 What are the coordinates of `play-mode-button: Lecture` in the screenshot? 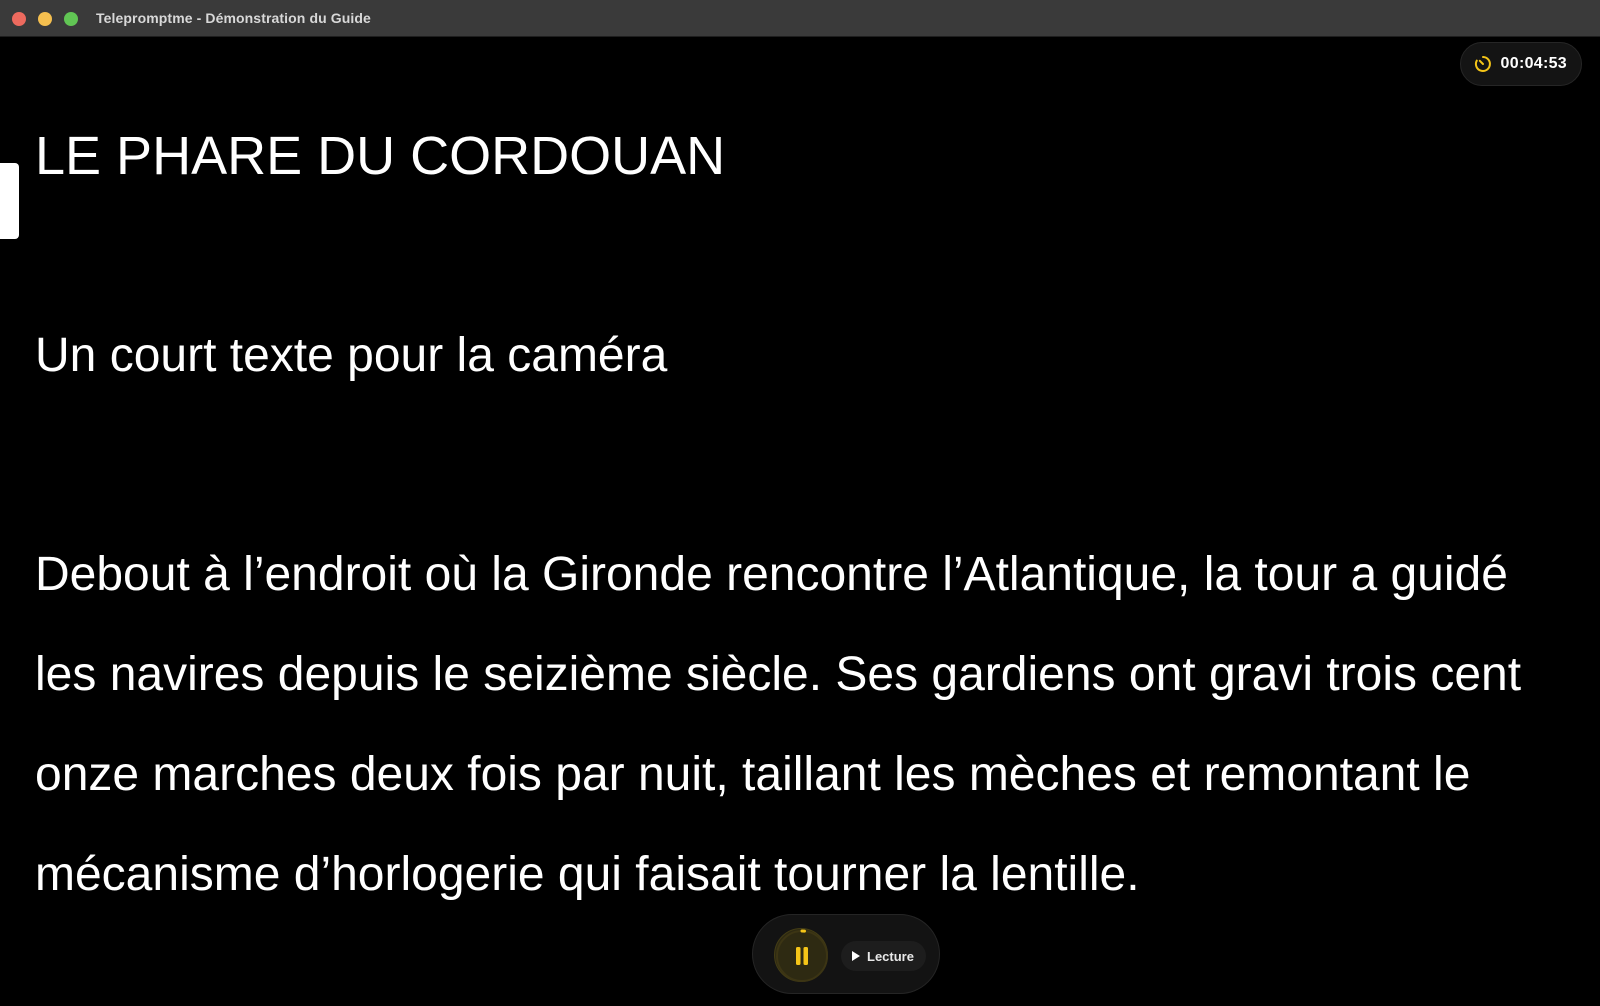 It's located at (883, 956).